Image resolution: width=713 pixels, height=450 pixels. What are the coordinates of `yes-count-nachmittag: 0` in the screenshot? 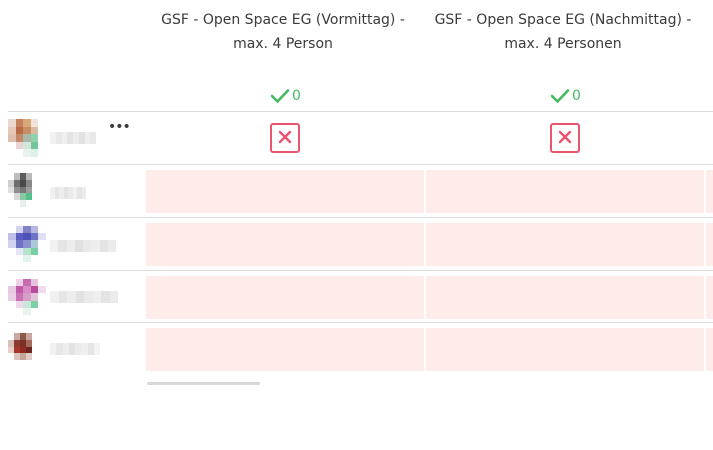 It's located at (565, 96).